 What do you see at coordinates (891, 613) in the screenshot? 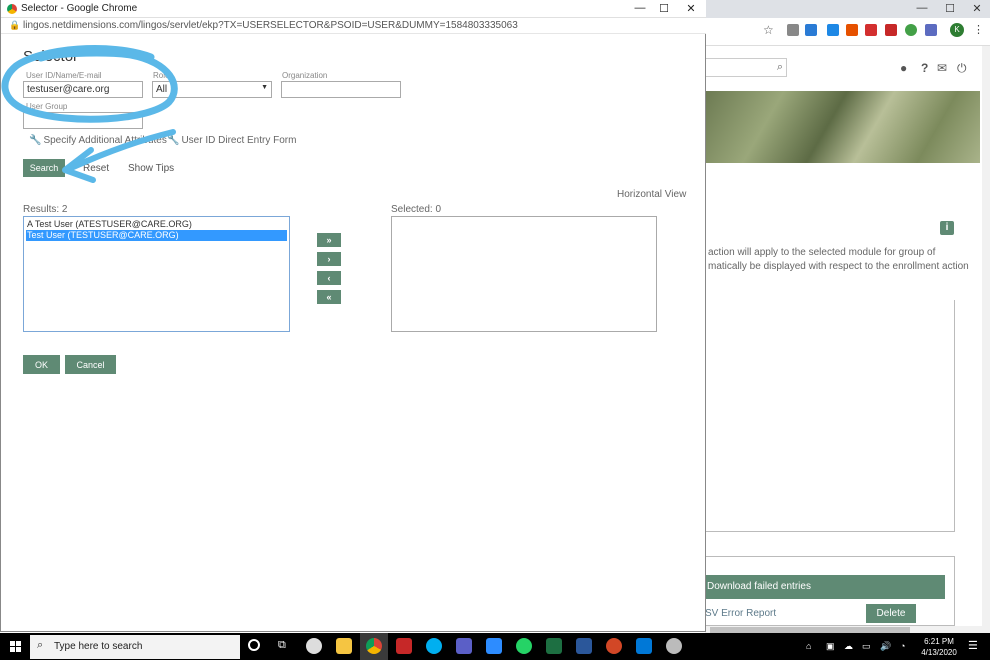
I see `delete-button: Delete` at bounding box center [891, 613].